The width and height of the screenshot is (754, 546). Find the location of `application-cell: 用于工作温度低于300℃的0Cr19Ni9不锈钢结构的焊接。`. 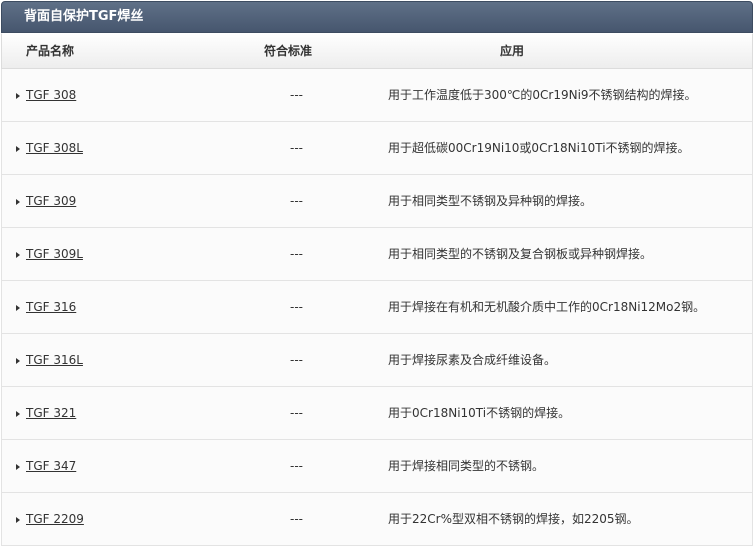

application-cell: 用于工作温度低于300℃的0Cr19Ni9不锈钢结构的焊接。 is located at coordinates (542, 95).